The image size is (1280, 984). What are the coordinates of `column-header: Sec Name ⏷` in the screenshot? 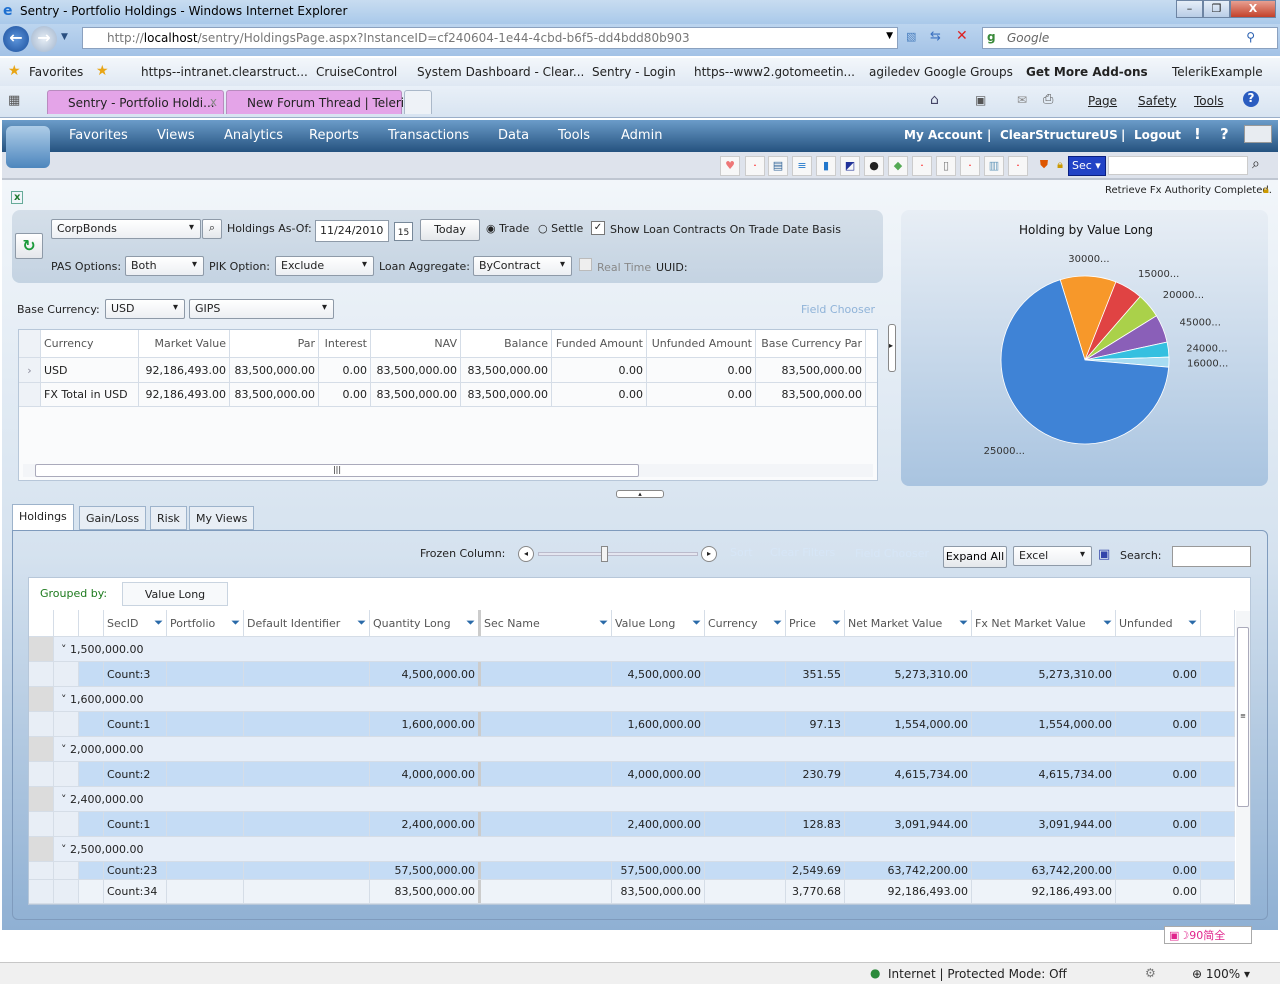 It's located at (546, 623).